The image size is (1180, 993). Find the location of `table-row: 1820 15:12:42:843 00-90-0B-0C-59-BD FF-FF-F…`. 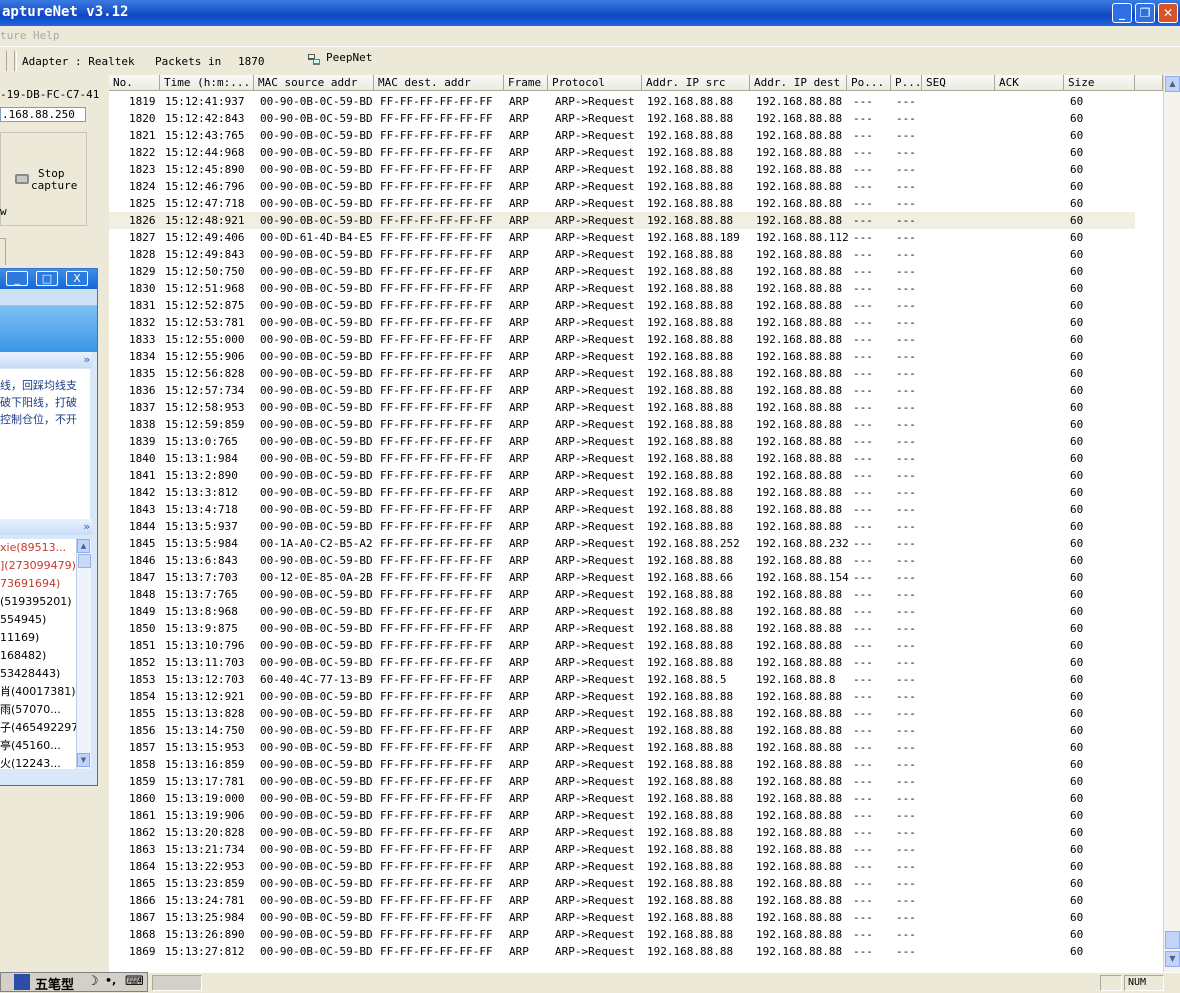

table-row: 1820 15:12:42:843 00-90-0B-0C-59-BD FF-FF-F… is located at coordinates (622, 118).